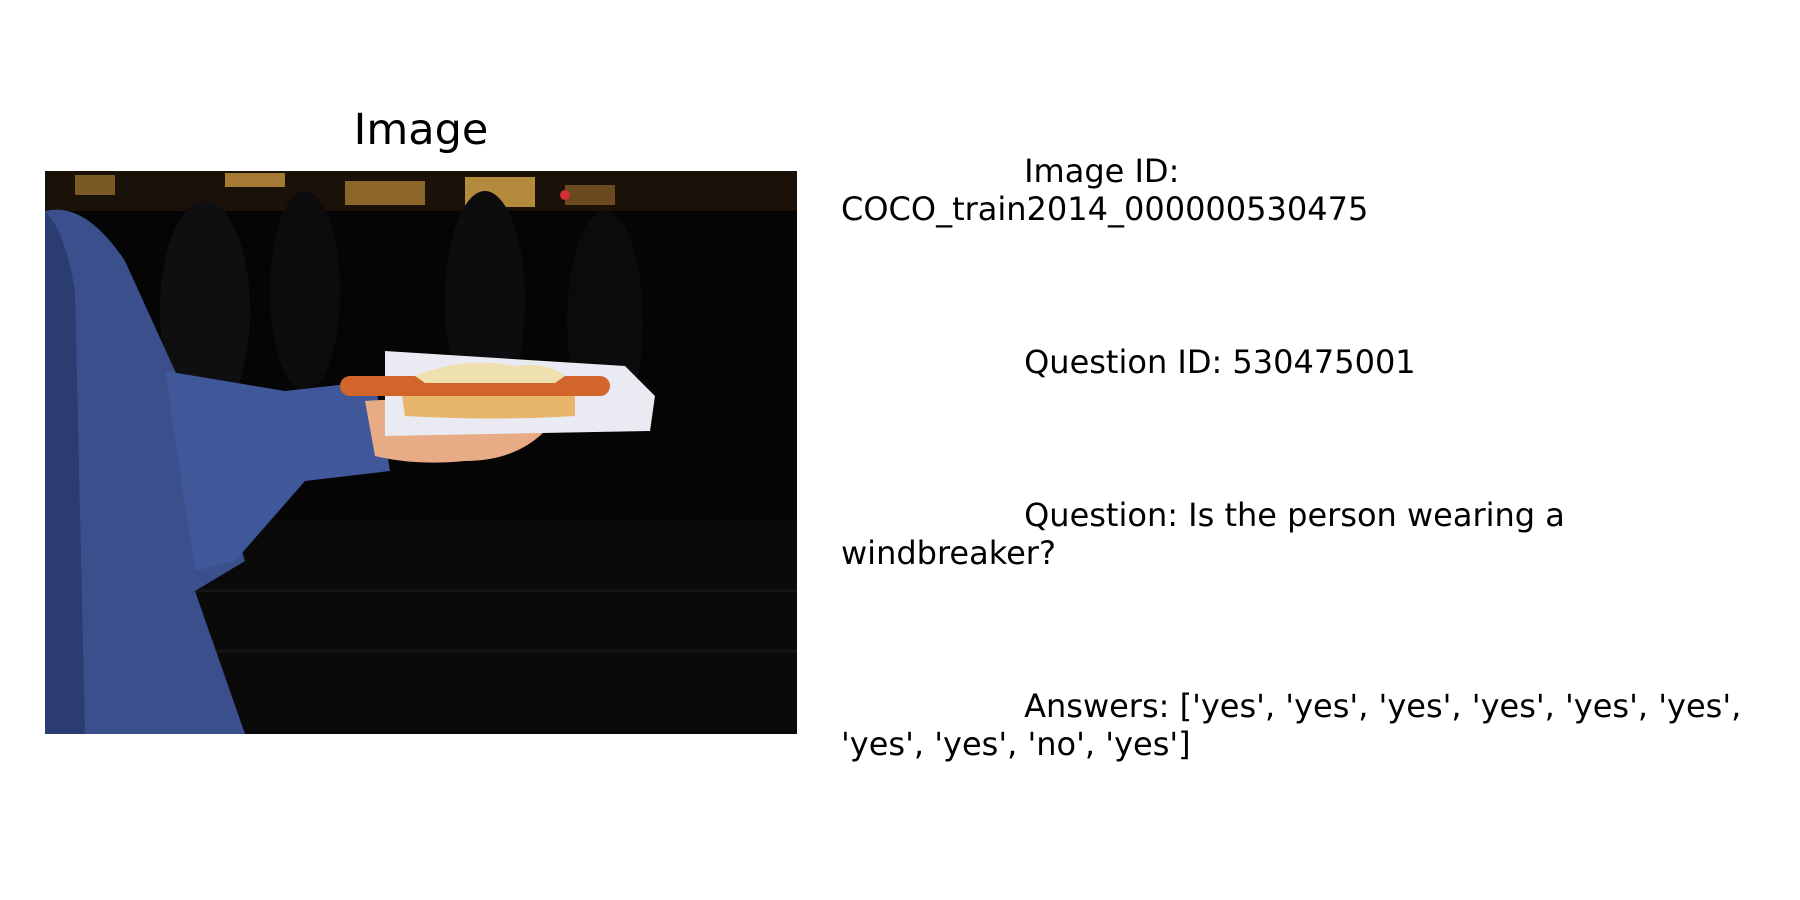 This screenshot has width=1800, height=900. I want to click on image-id-label: Image ID:, so click(1102, 171).